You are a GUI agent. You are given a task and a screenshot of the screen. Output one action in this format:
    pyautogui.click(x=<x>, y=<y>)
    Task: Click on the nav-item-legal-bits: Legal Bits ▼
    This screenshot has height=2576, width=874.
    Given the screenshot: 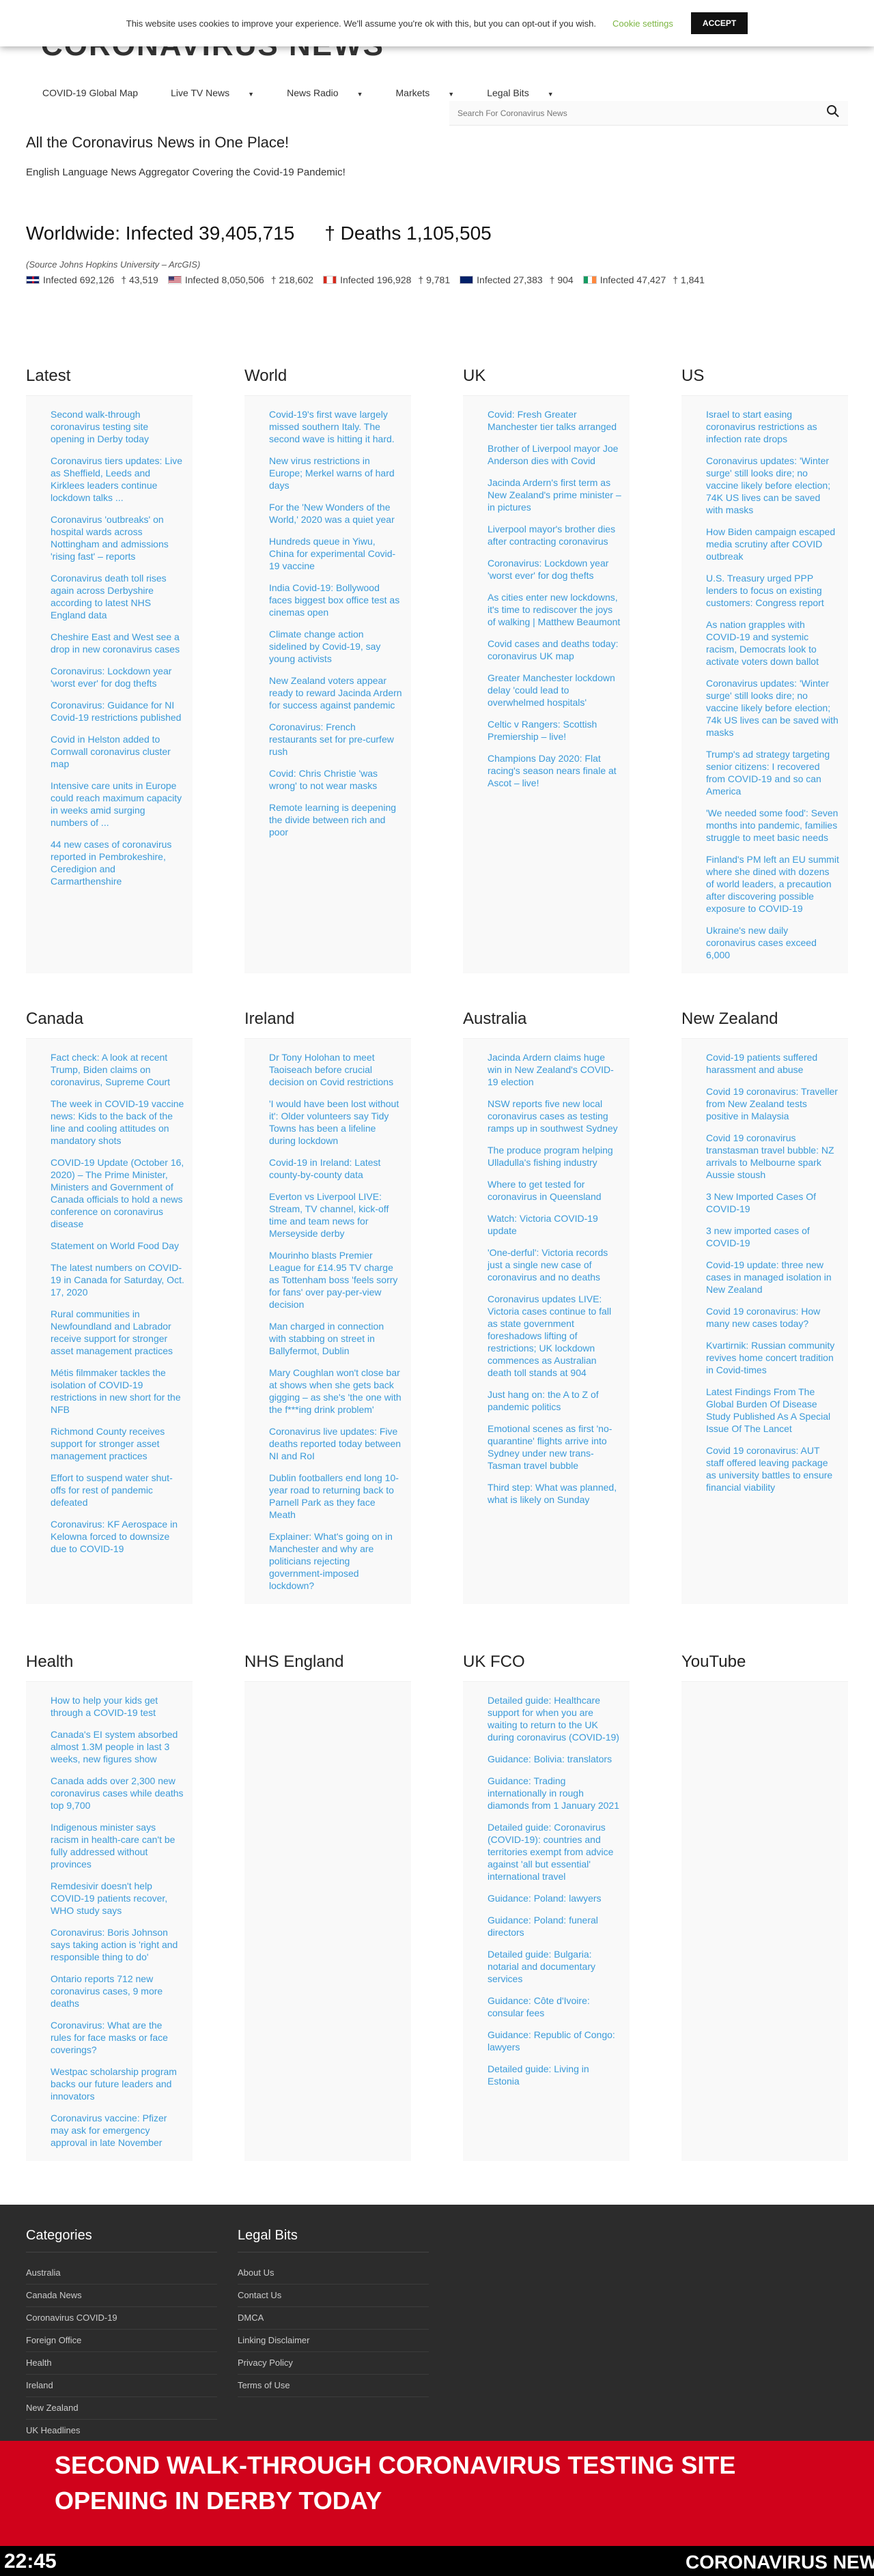 What is the action you would take?
    pyautogui.click(x=528, y=92)
    